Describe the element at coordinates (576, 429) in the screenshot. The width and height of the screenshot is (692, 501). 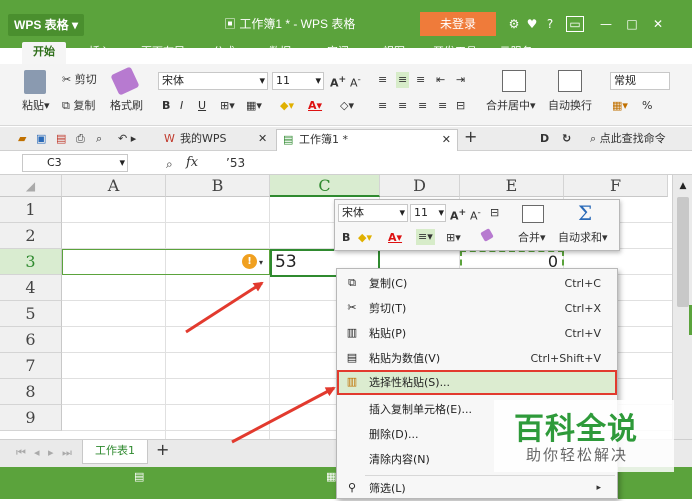
I see `watermark-title: 百科全说` at that location.